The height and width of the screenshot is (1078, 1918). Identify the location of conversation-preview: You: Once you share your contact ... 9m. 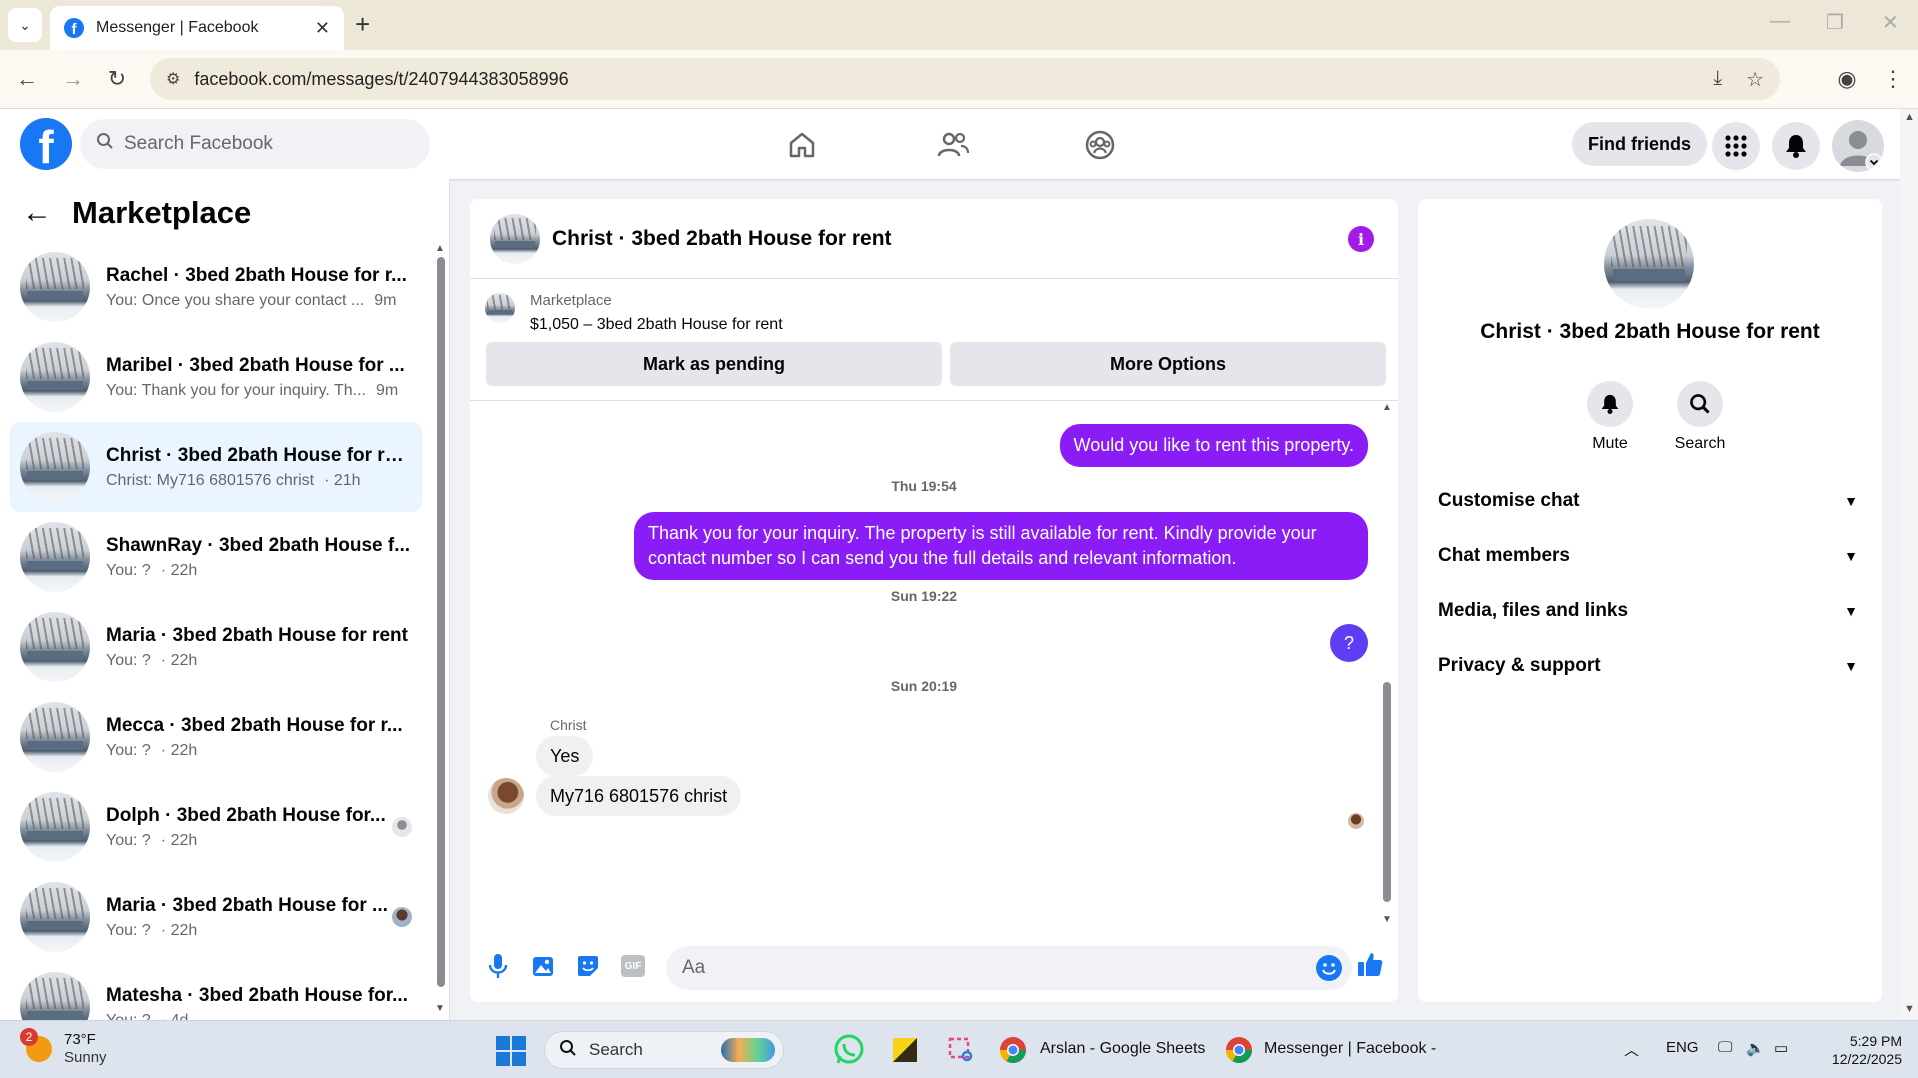
(259, 301).